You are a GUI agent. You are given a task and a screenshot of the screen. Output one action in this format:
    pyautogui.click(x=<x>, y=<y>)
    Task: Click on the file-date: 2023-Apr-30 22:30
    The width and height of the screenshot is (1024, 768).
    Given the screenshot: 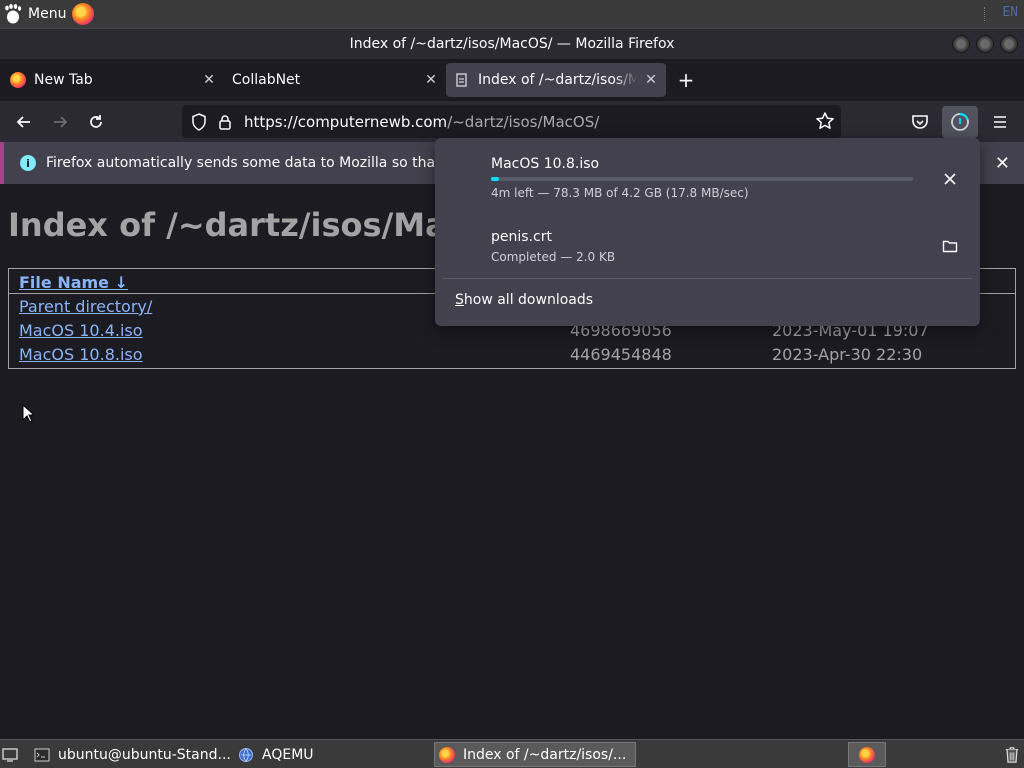 What is the action you would take?
    pyautogui.click(x=847, y=354)
    